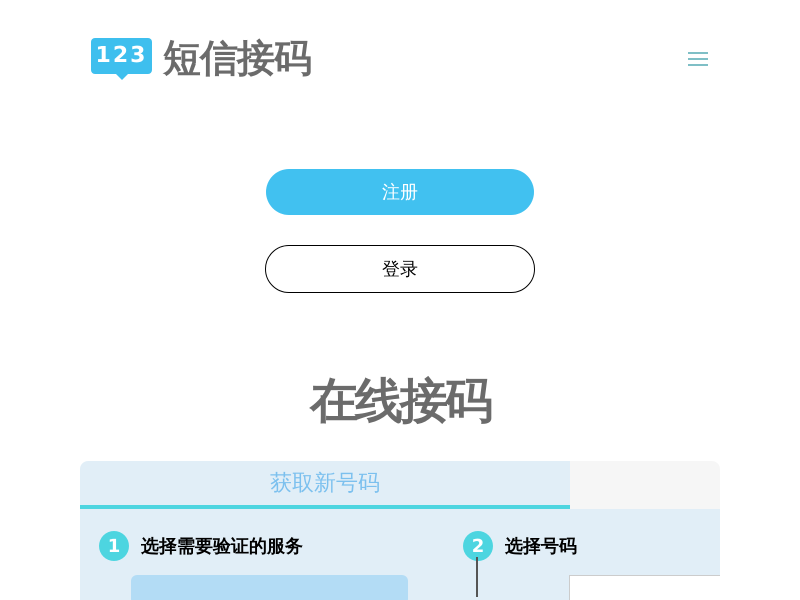 This screenshot has height=600, width=800. What do you see at coordinates (400, 269) in the screenshot?
I see `login-button: 登录` at bounding box center [400, 269].